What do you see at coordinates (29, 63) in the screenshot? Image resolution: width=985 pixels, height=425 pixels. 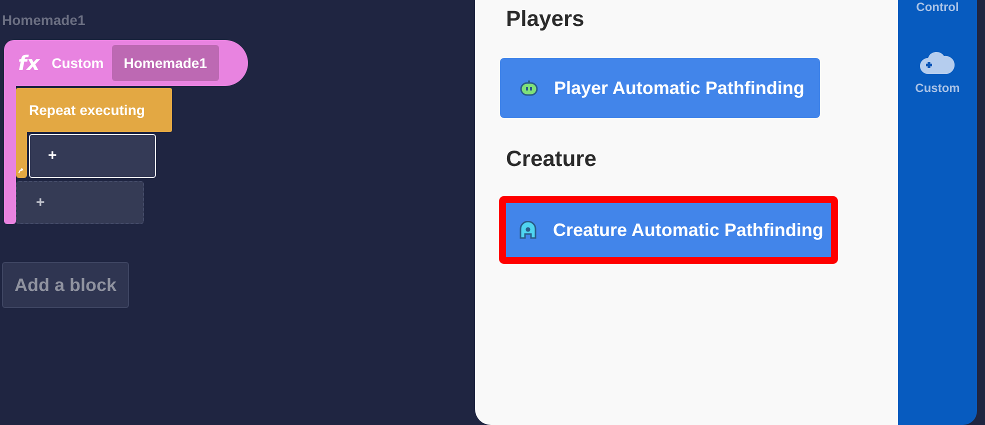 I see `fx-label: fx` at bounding box center [29, 63].